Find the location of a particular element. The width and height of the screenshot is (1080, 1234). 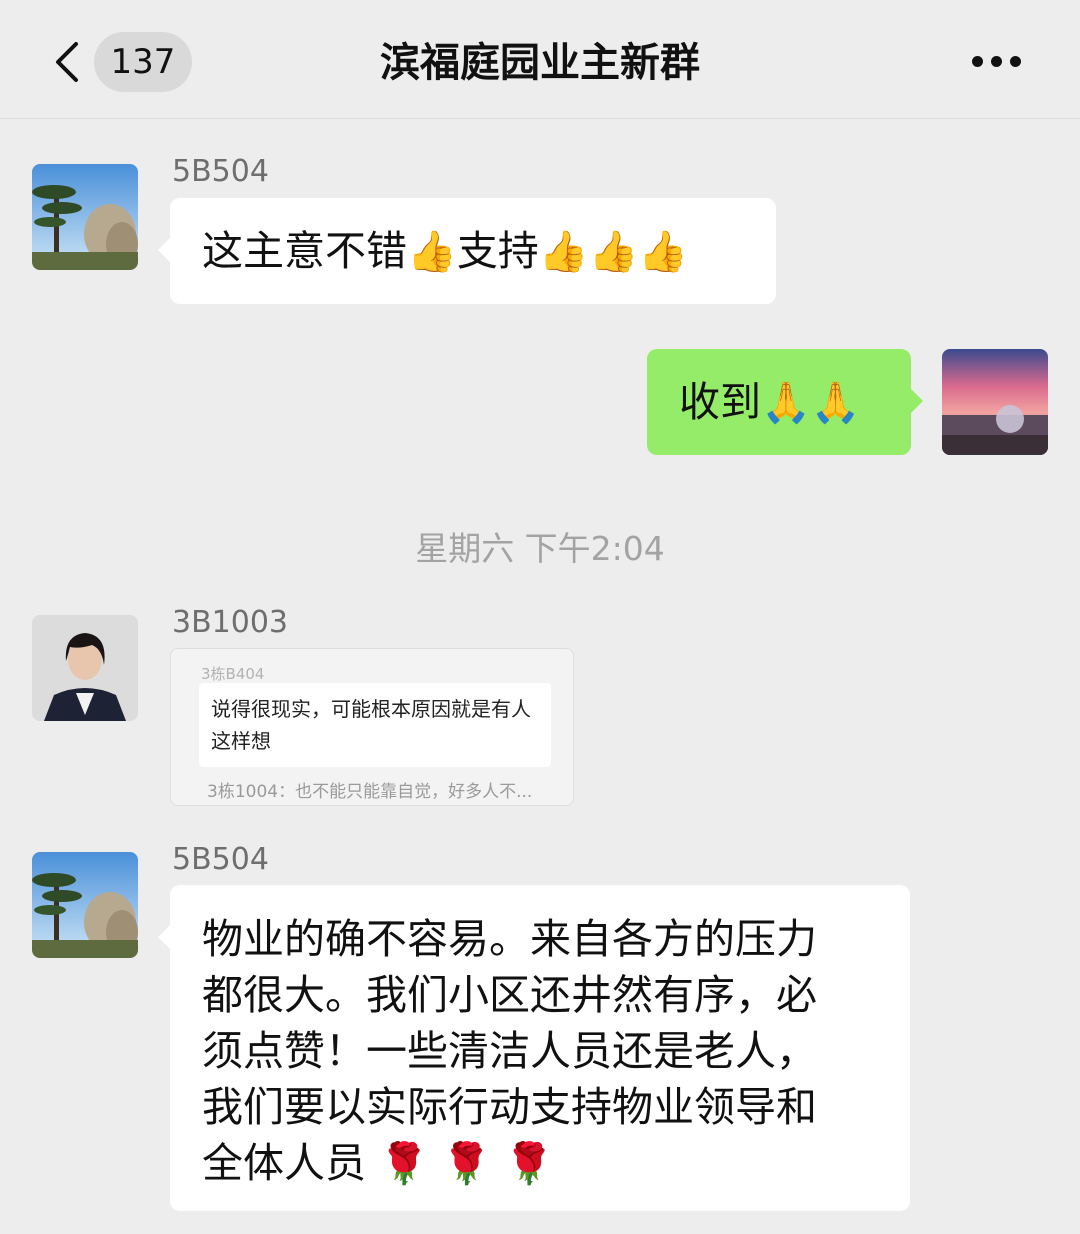

message-text: 这主意不错 is located at coordinates (304, 251).